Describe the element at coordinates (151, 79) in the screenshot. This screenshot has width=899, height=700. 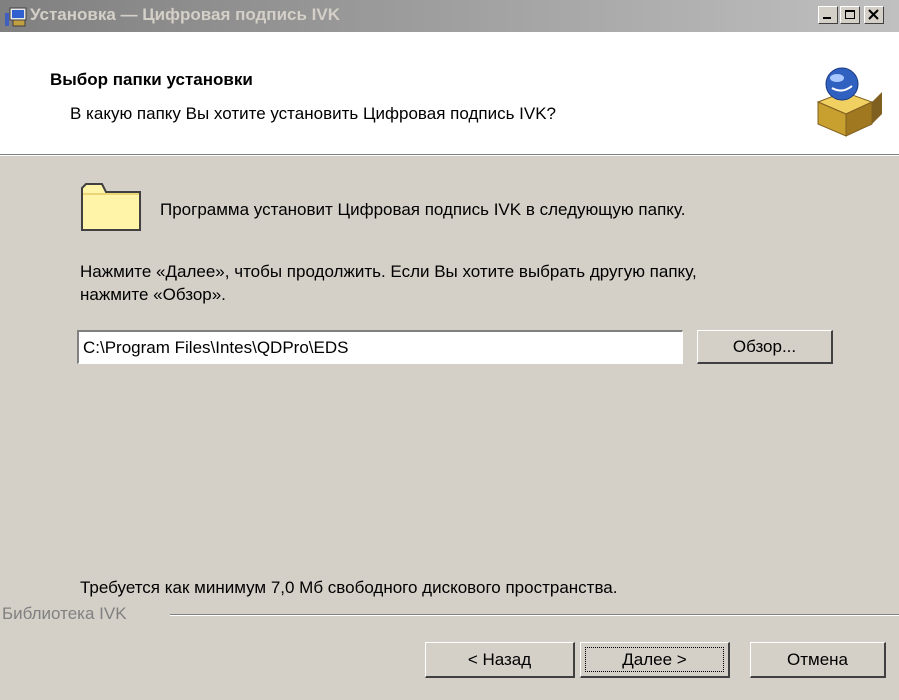
I see `page-title: Выбор папки установки` at that location.